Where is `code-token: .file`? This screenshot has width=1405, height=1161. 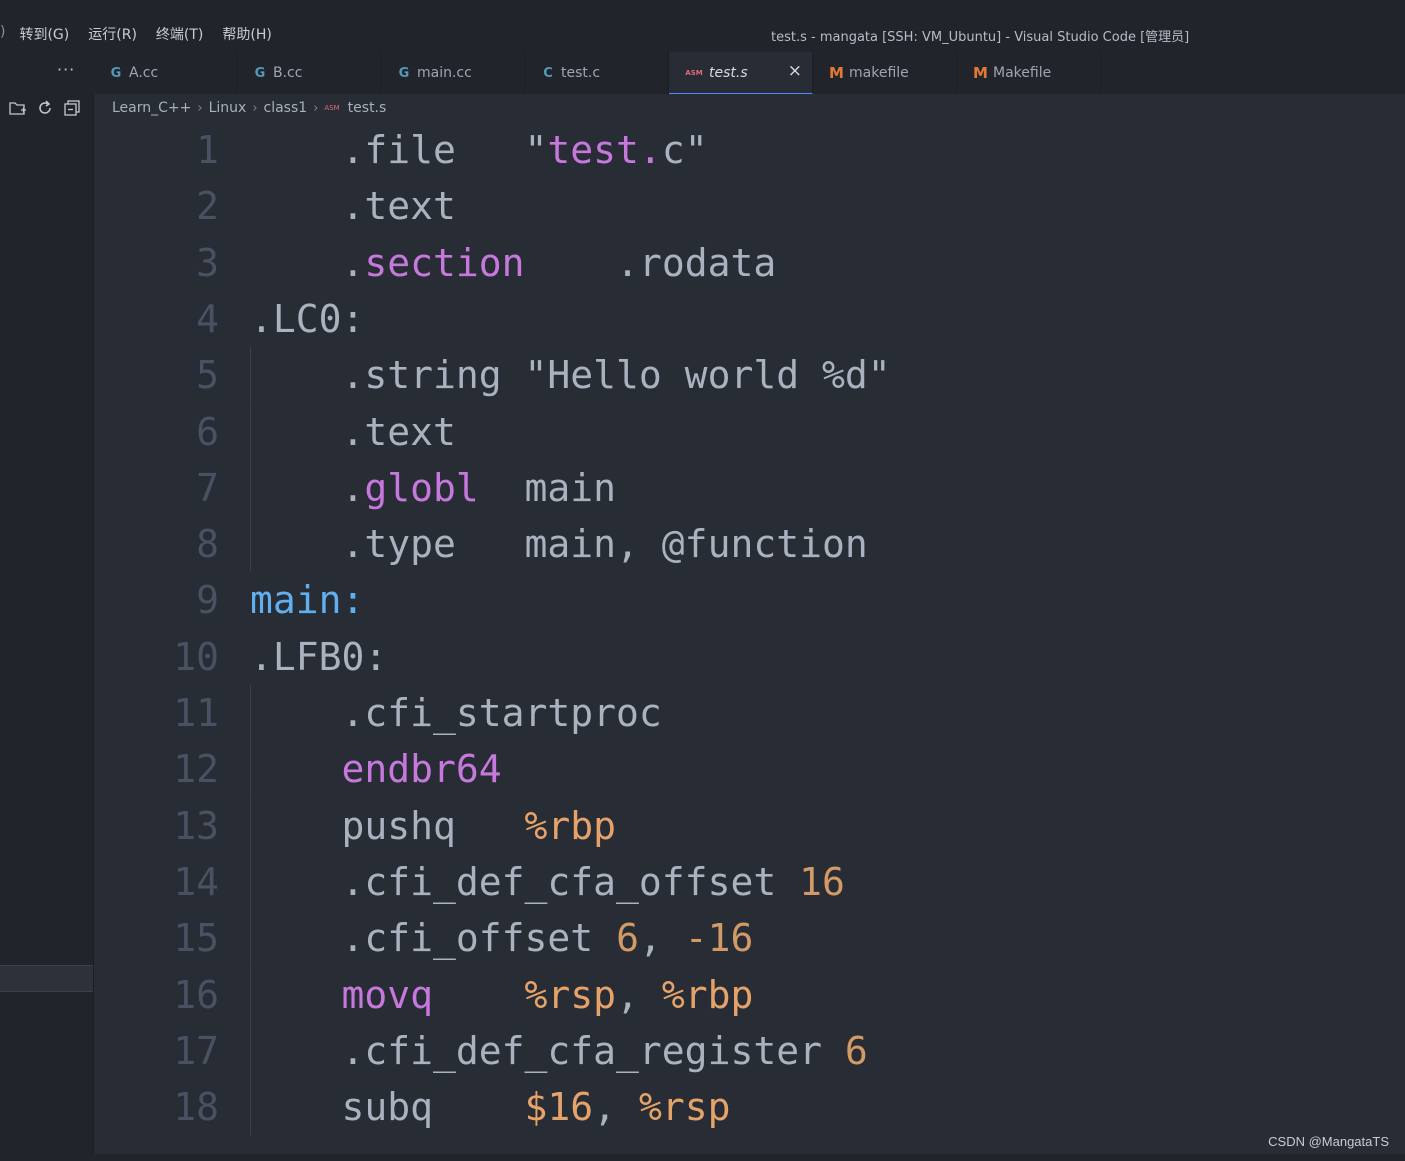 code-token: .file is located at coordinates (398, 150).